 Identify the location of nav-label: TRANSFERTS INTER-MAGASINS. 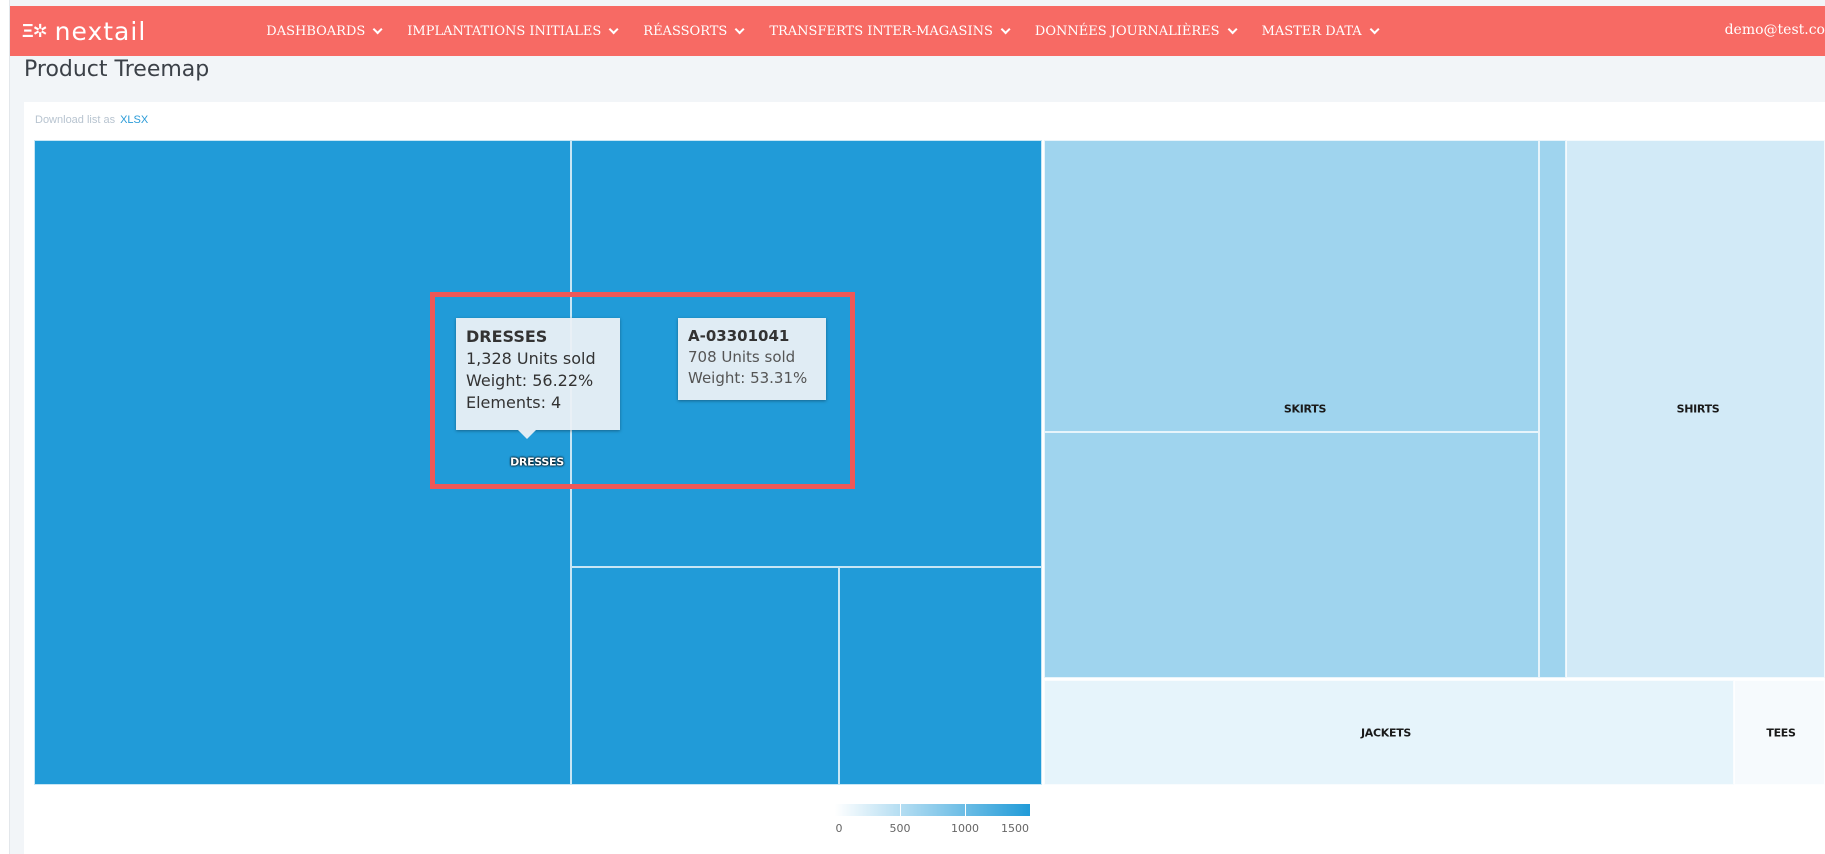
(881, 31).